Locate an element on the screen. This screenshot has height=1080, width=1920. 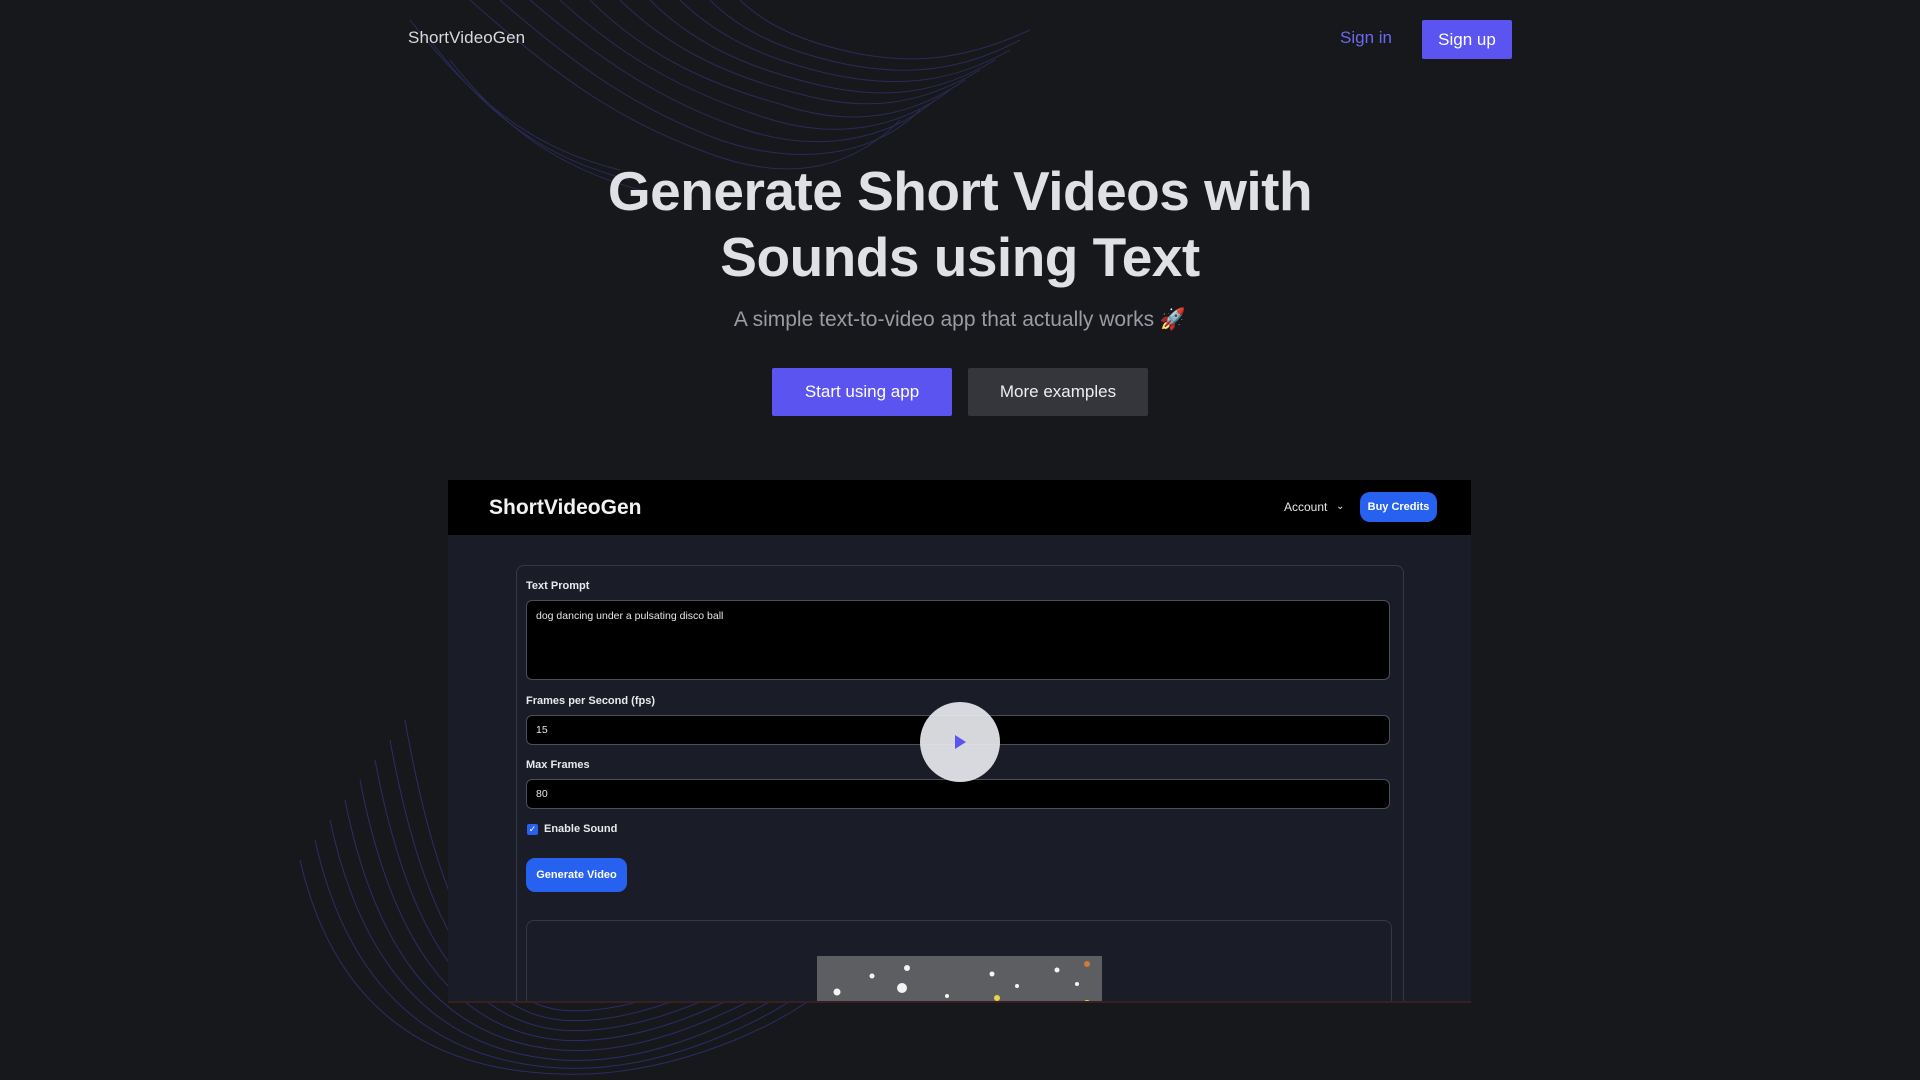
preview-fps-label: Frames per Second (fps) is located at coordinates (590, 701).